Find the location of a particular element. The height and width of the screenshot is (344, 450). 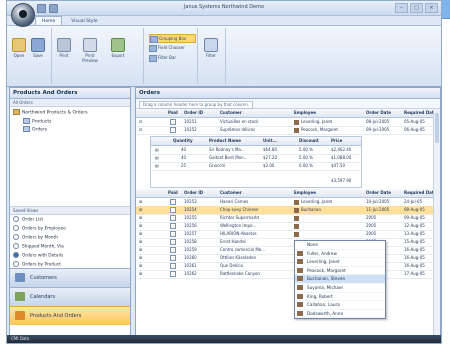

dropdown-option: Buchanan, Steven is located at coordinates (340, 279).